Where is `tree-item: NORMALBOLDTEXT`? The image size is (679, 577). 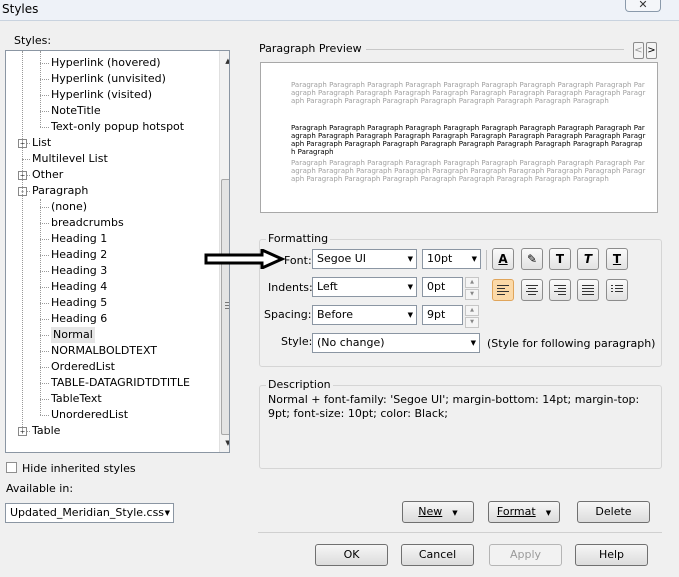
tree-item: NORMALBOLDTEXT is located at coordinates (104, 351).